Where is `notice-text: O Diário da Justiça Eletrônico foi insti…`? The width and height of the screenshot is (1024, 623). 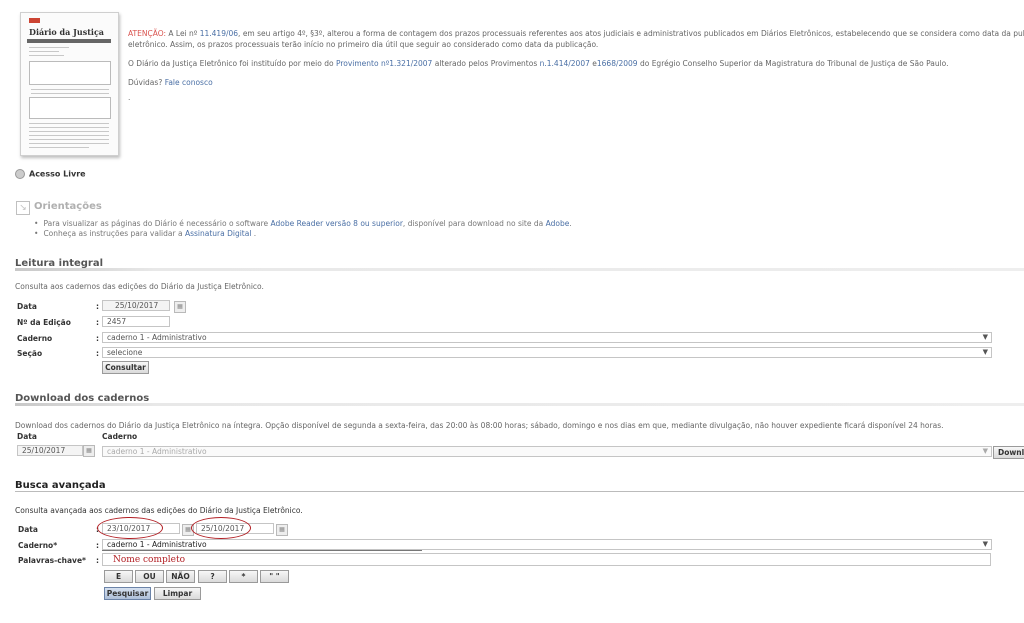
notice-text: O Diário da Justiça Eletrônico foi insti… is located at coordinates (232, 63).